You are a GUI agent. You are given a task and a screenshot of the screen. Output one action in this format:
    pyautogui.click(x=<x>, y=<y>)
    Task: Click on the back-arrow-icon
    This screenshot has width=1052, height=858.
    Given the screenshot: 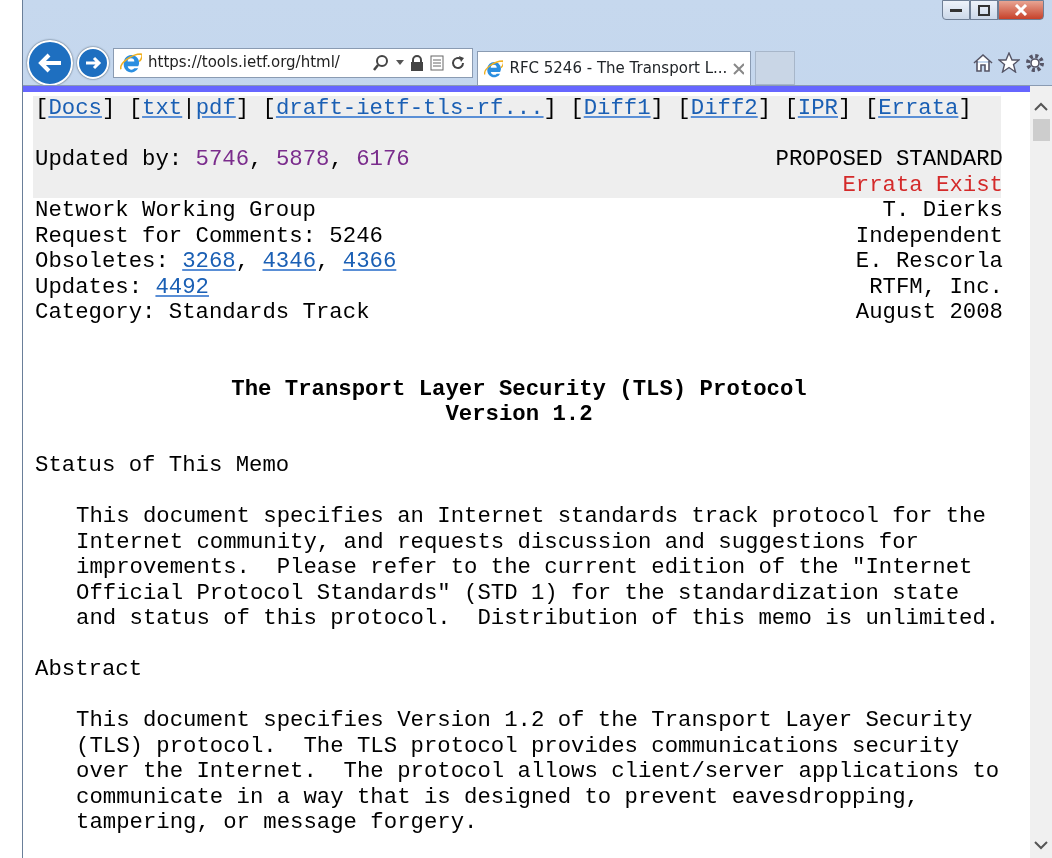 What is the action you would take?
    pyautogui.click(x=50, y=62)
    